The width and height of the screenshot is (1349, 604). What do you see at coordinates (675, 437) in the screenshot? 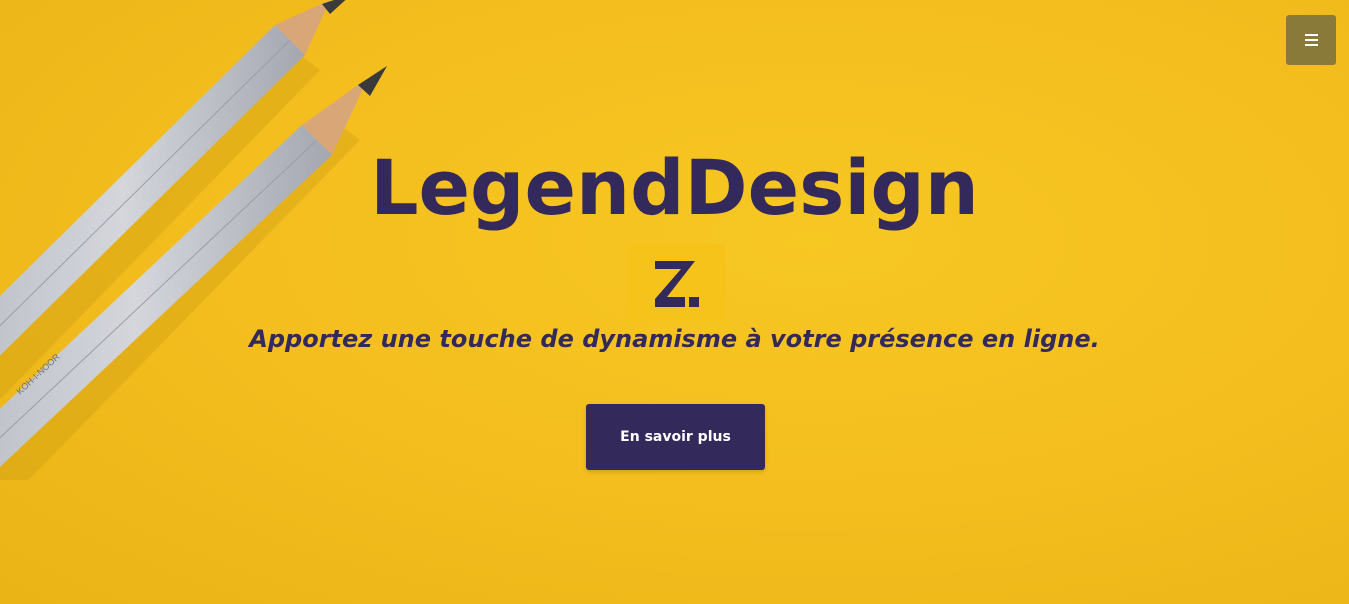
I see `learn-more-button: En savoir plus` at bounding box center [675, 437].